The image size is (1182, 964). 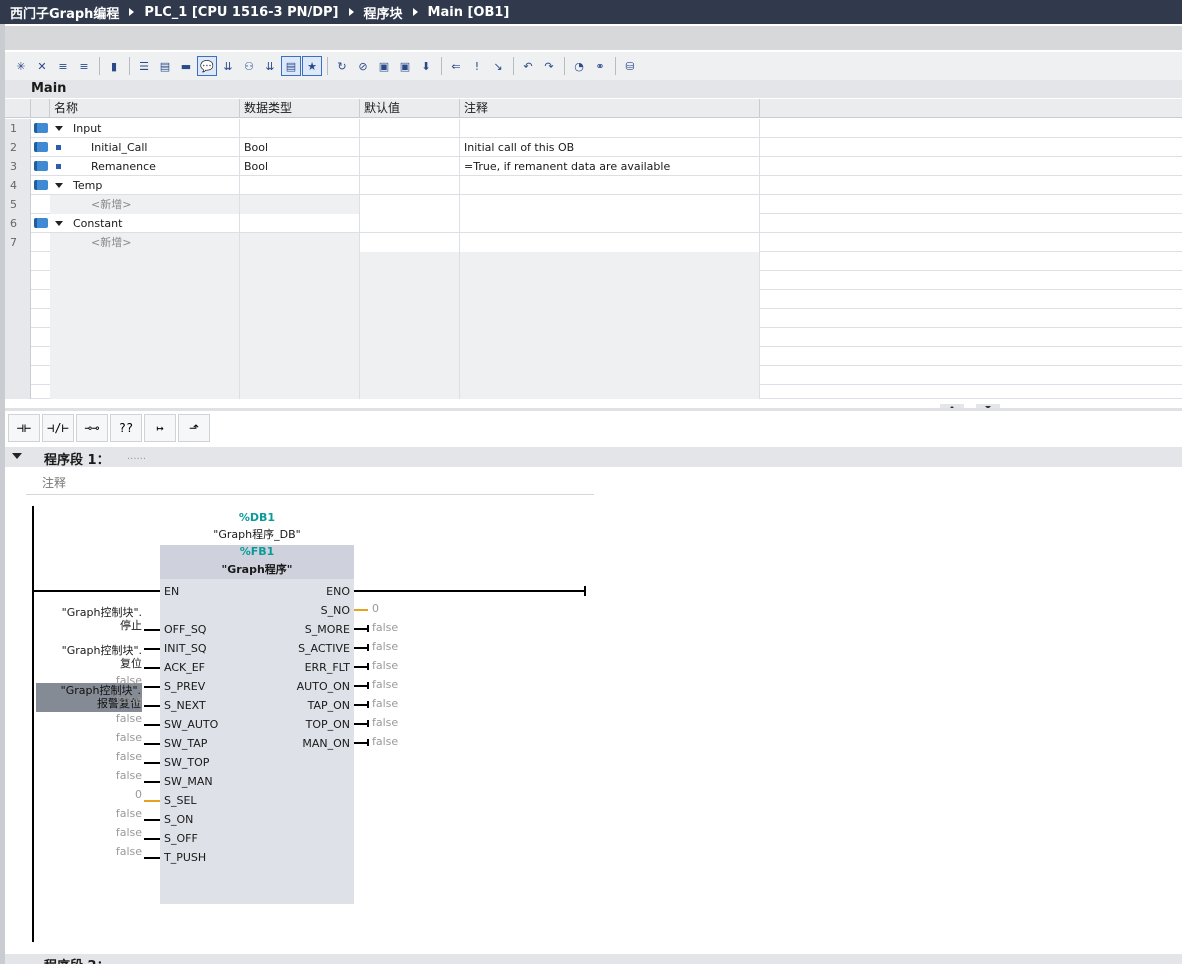 What do you see at coordinates (610, 166) in the screenshot?
I see `row-comment: =True, if remanent data are available` at bounding box center [610, 166].